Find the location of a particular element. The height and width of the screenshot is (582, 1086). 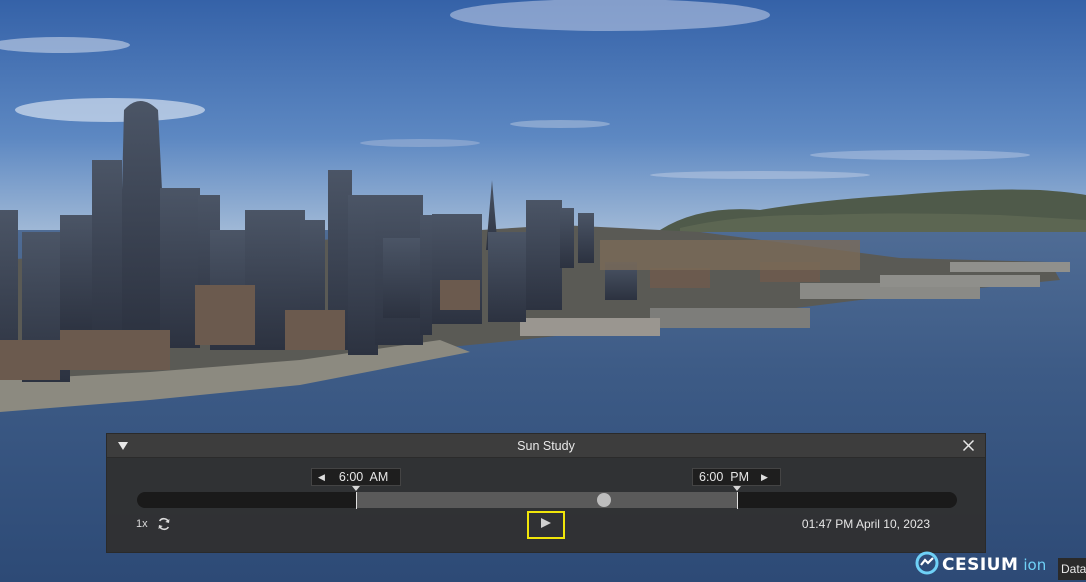

triangle-left-icon: ◀ is located at coordinates (321, 477).